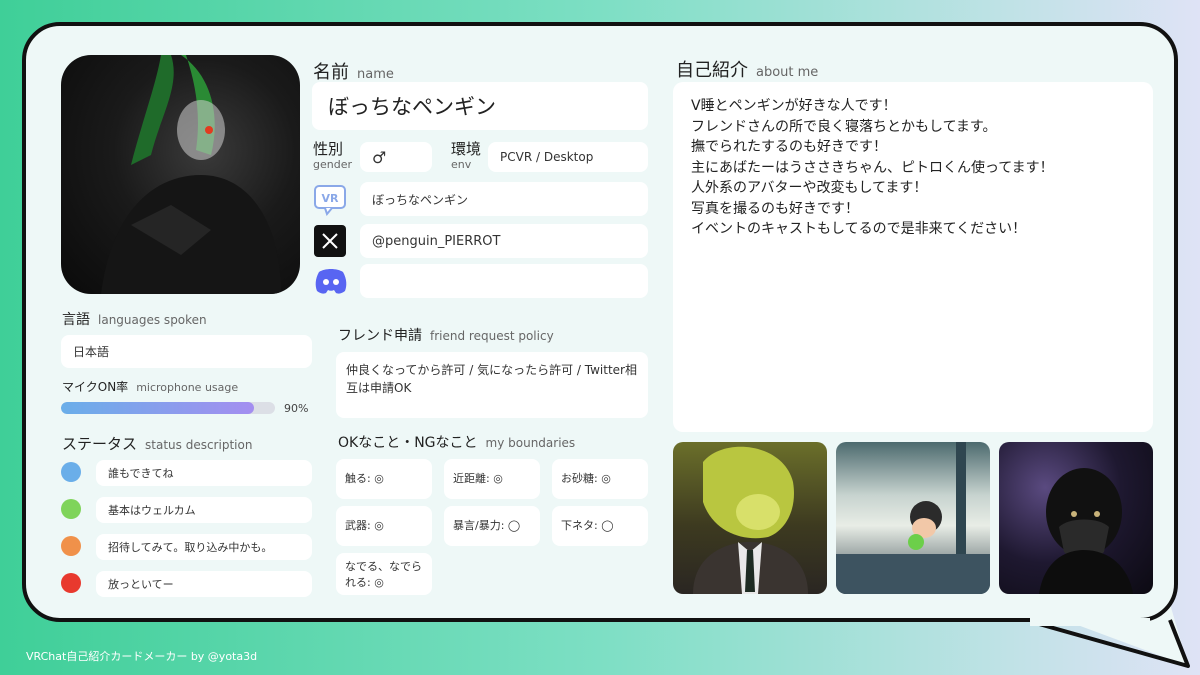  Describe the element at coordinates (600, 526) in the screenshot. I see `boundary-item: 下ネタ: ◯` at that location.